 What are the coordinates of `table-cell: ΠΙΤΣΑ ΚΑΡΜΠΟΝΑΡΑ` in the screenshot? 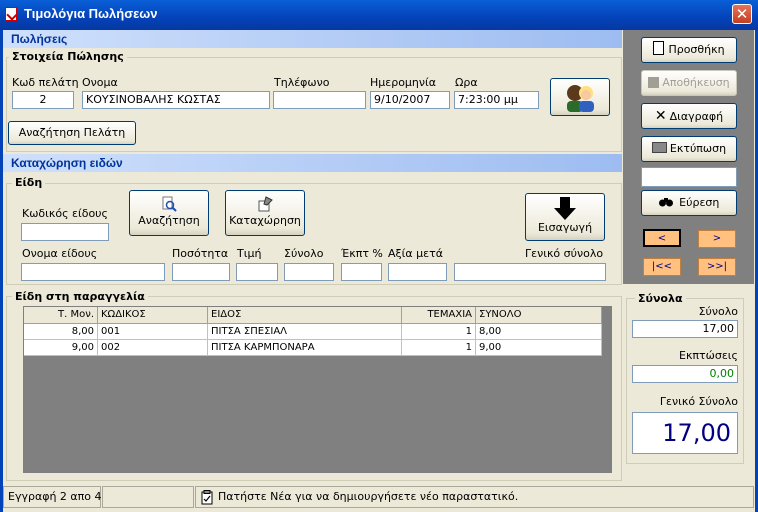 It's located at (305, 348).